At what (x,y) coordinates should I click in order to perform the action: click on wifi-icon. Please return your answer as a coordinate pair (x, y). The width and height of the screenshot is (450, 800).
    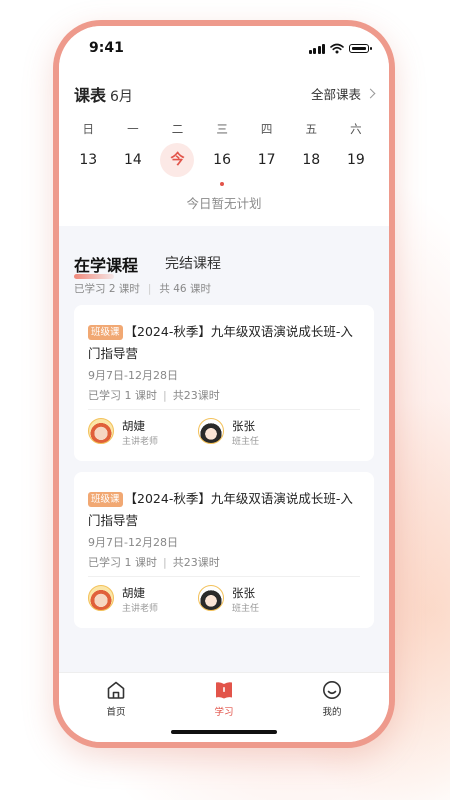
    Looking at the image, I should click on (337, 48).